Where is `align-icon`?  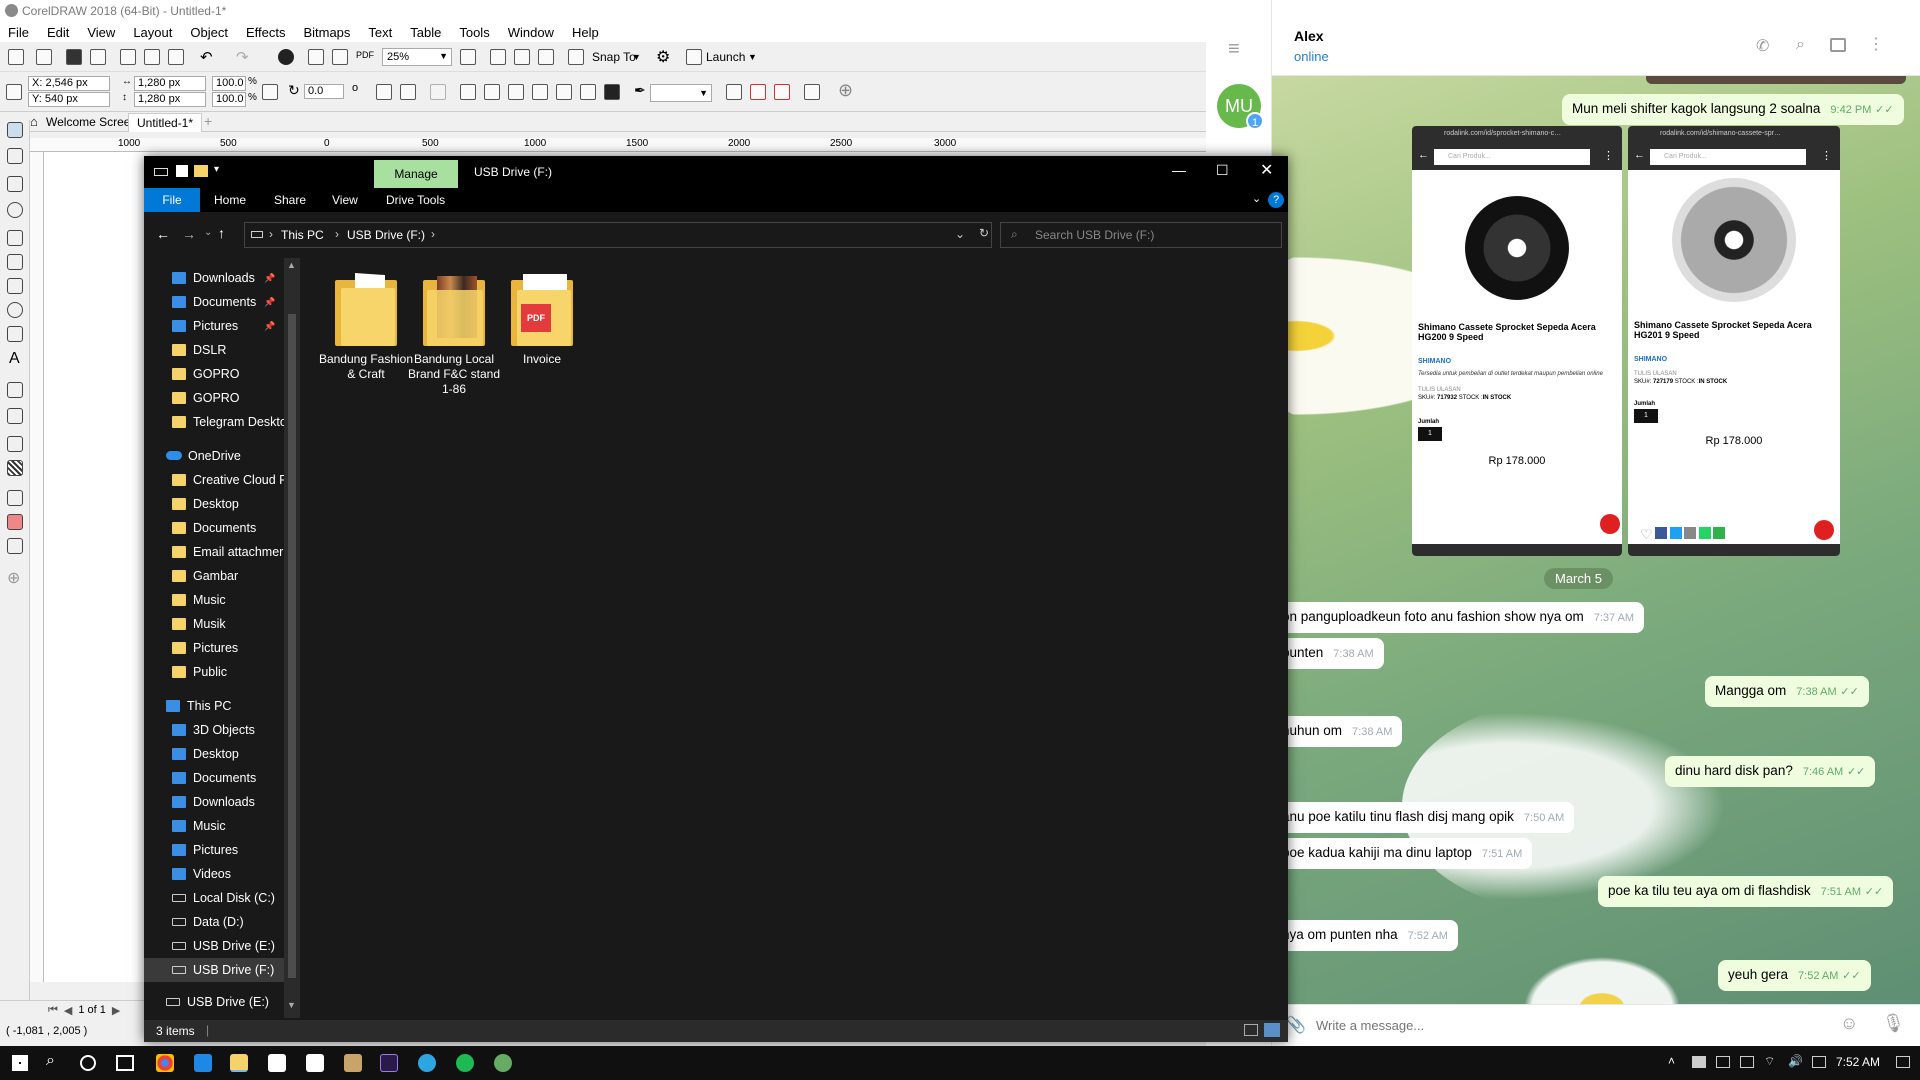
align-icon is located at coordinates (734, 92).